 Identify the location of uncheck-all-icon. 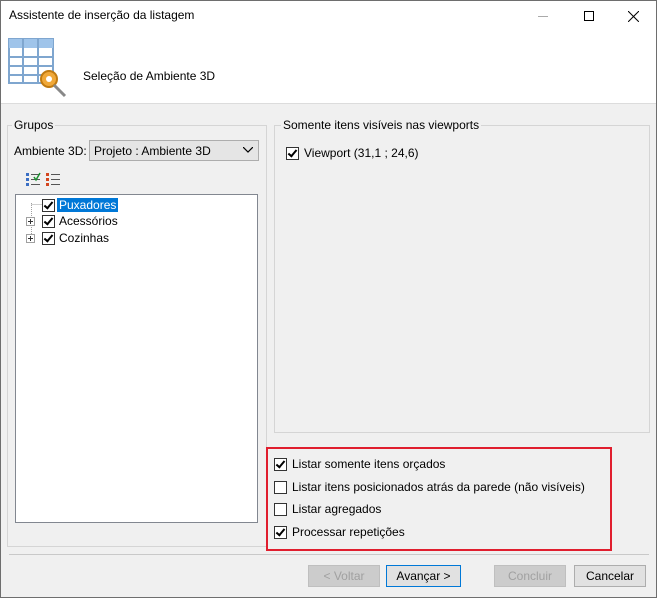
(53, 179).